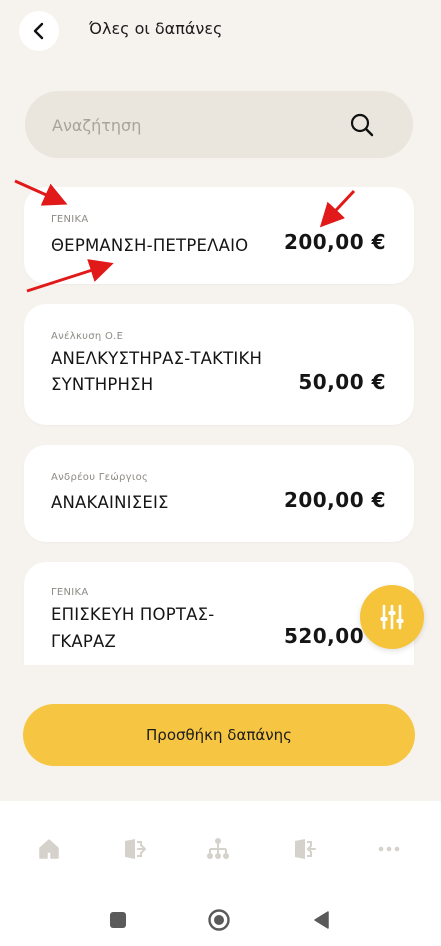 The width and height of the screenshot is (441, 946). What do you see at coordinates (133, 614) in the screenshot?
I see `expense-description: ΕΠΙΣΚΕΥΗ ΠΟΡΤΑΣ-` at bounding box center [133, 614].